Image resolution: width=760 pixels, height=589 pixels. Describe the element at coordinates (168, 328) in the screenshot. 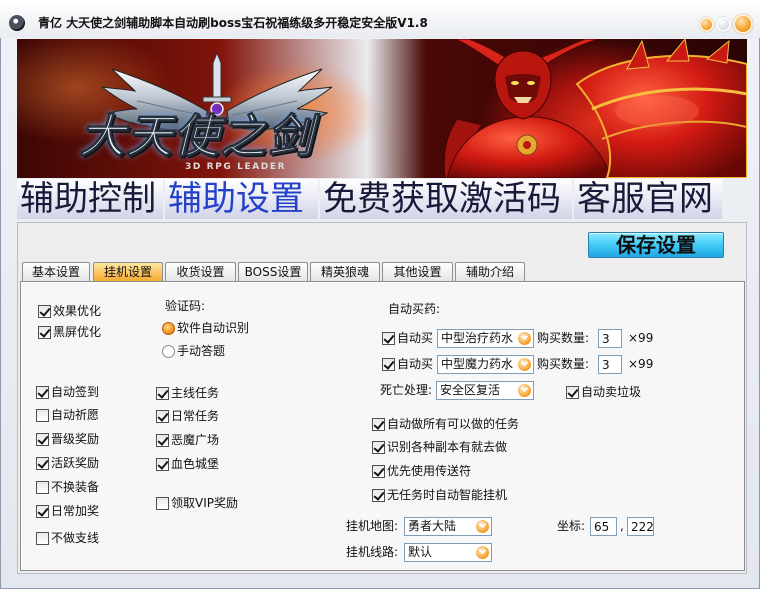

I see `captcha-auto-radio` at that location.